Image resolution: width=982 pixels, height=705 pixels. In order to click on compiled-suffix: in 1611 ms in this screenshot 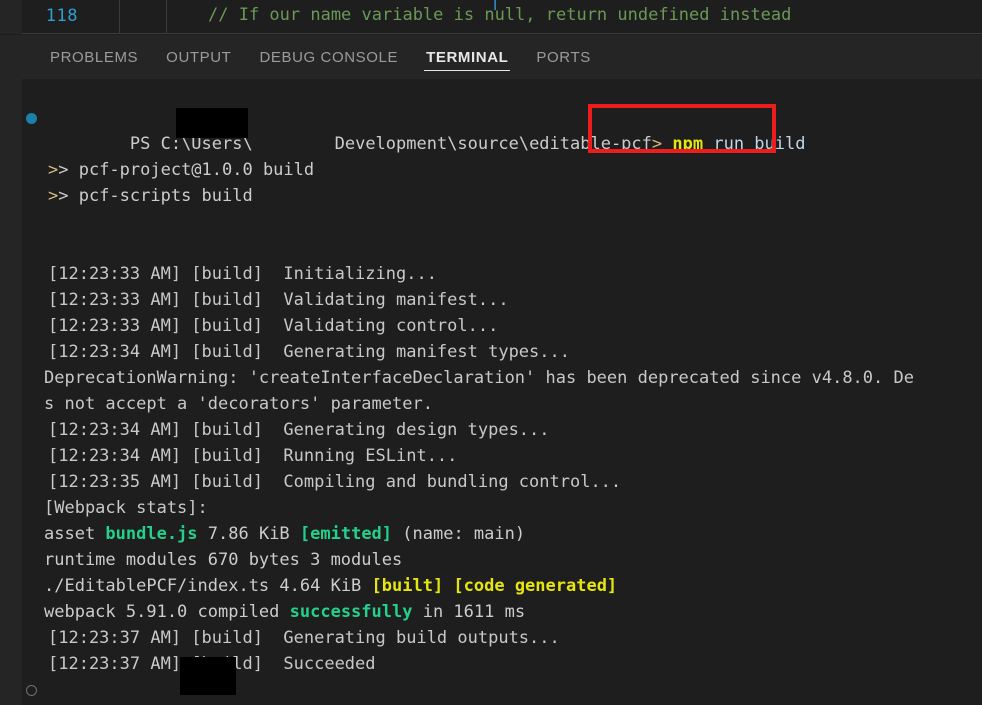, I will do `click(469, 612)`.